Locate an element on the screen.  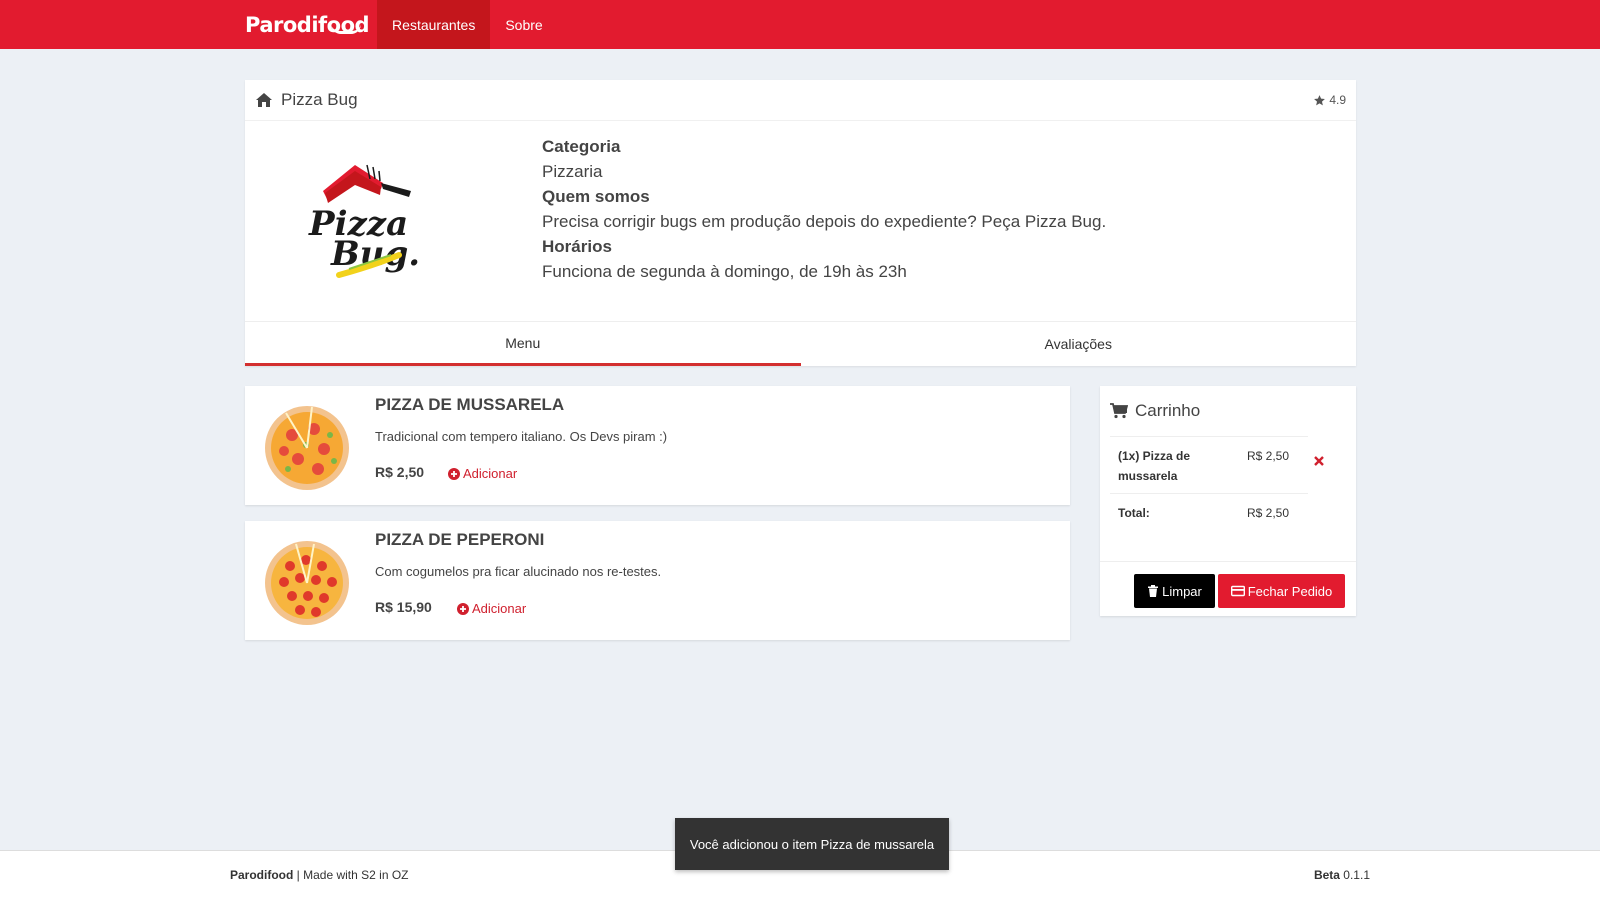
footer-right: Beta 0.1.1 is located at coordinates (1342, 875).